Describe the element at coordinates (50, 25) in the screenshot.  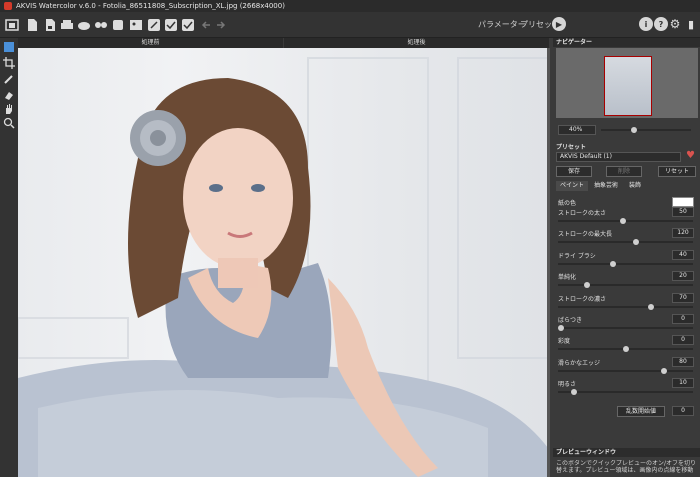
I see `save-file-icon` at that location.